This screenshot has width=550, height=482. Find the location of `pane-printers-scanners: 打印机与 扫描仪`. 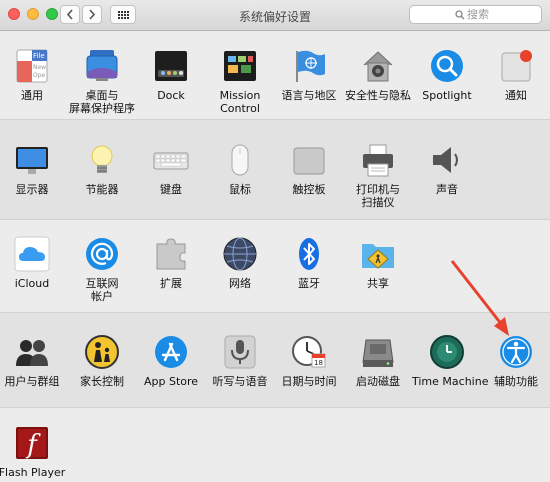

pane-printers-scanners: 打印机与 扫描仪 is located at coordinates (378, 175).